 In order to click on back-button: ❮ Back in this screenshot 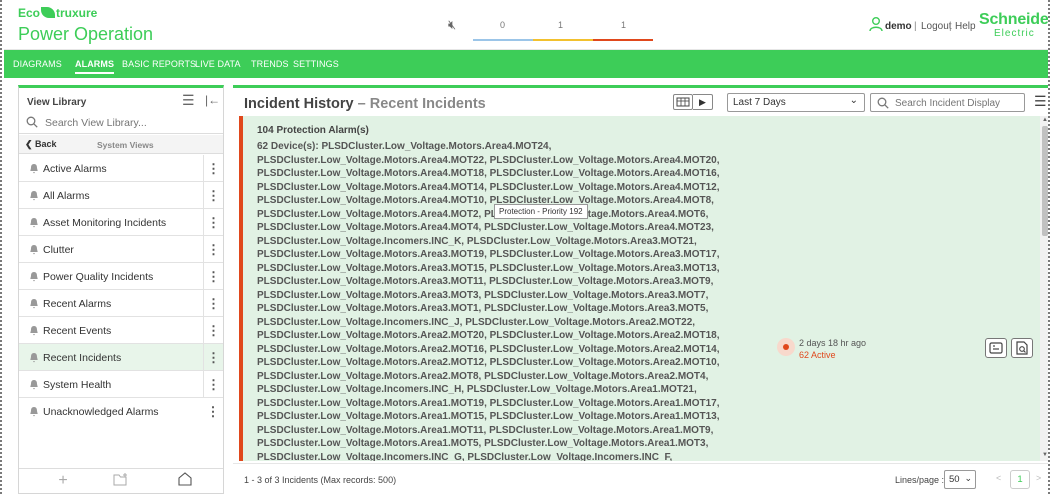, I will do `click(41, 144)`.